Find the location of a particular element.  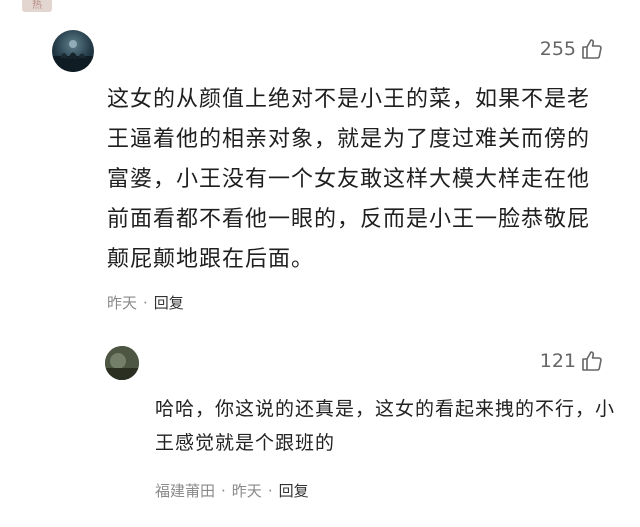

commenter-avatar is located at coordinates (73, 51).